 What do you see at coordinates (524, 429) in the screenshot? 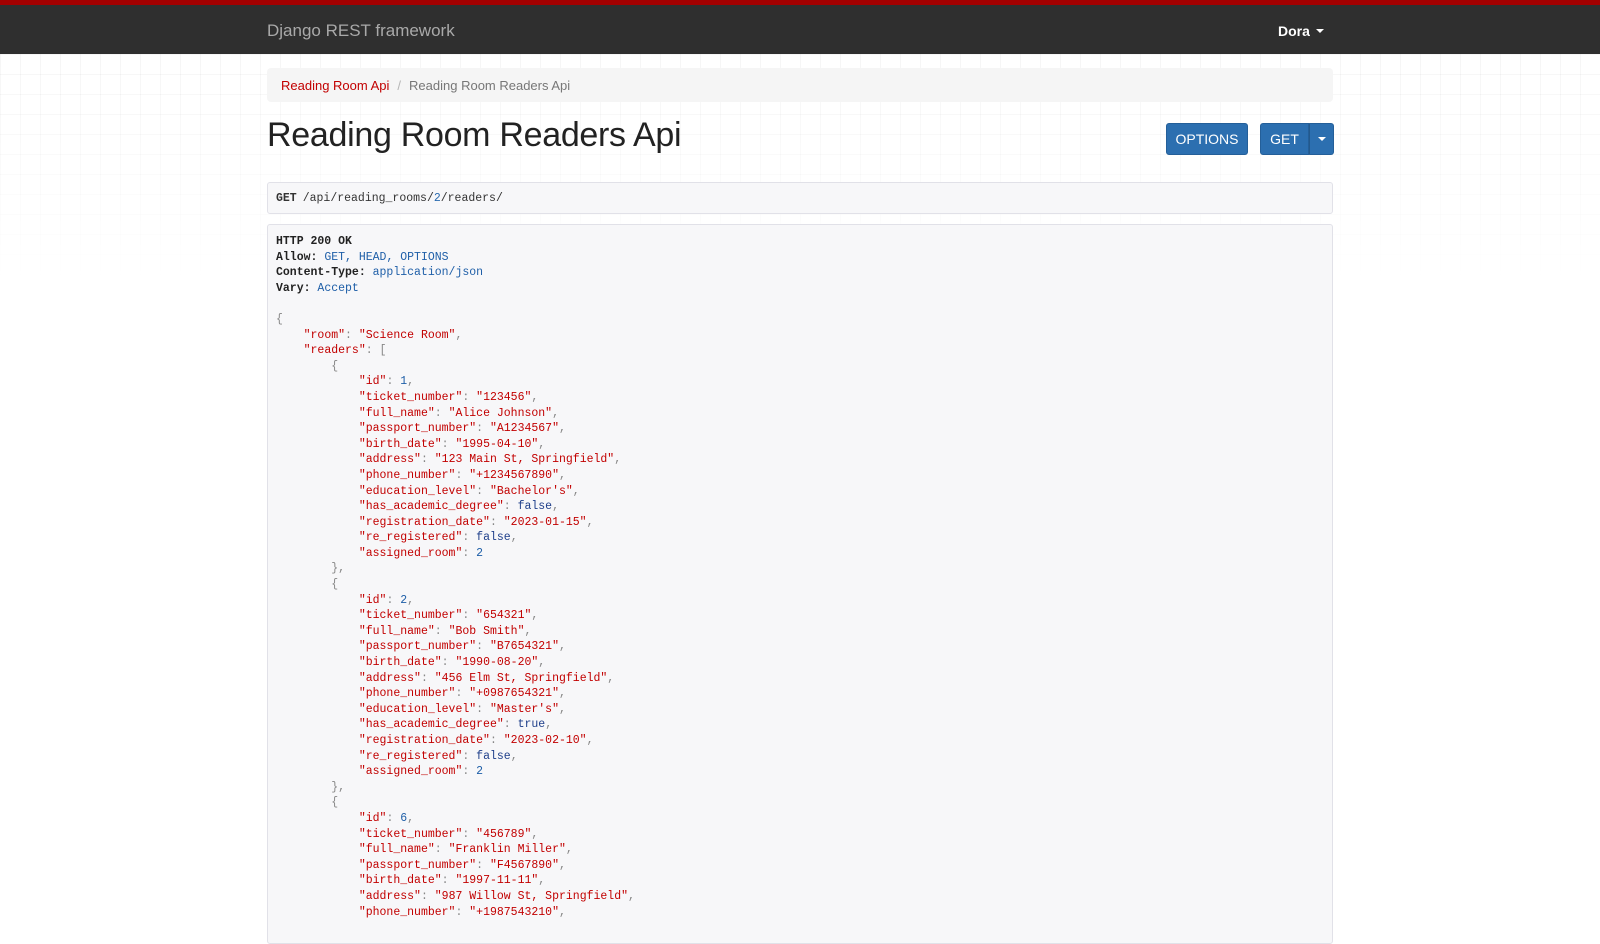
I see `json-value: "A1234567"` at bounding box center [524, 429].